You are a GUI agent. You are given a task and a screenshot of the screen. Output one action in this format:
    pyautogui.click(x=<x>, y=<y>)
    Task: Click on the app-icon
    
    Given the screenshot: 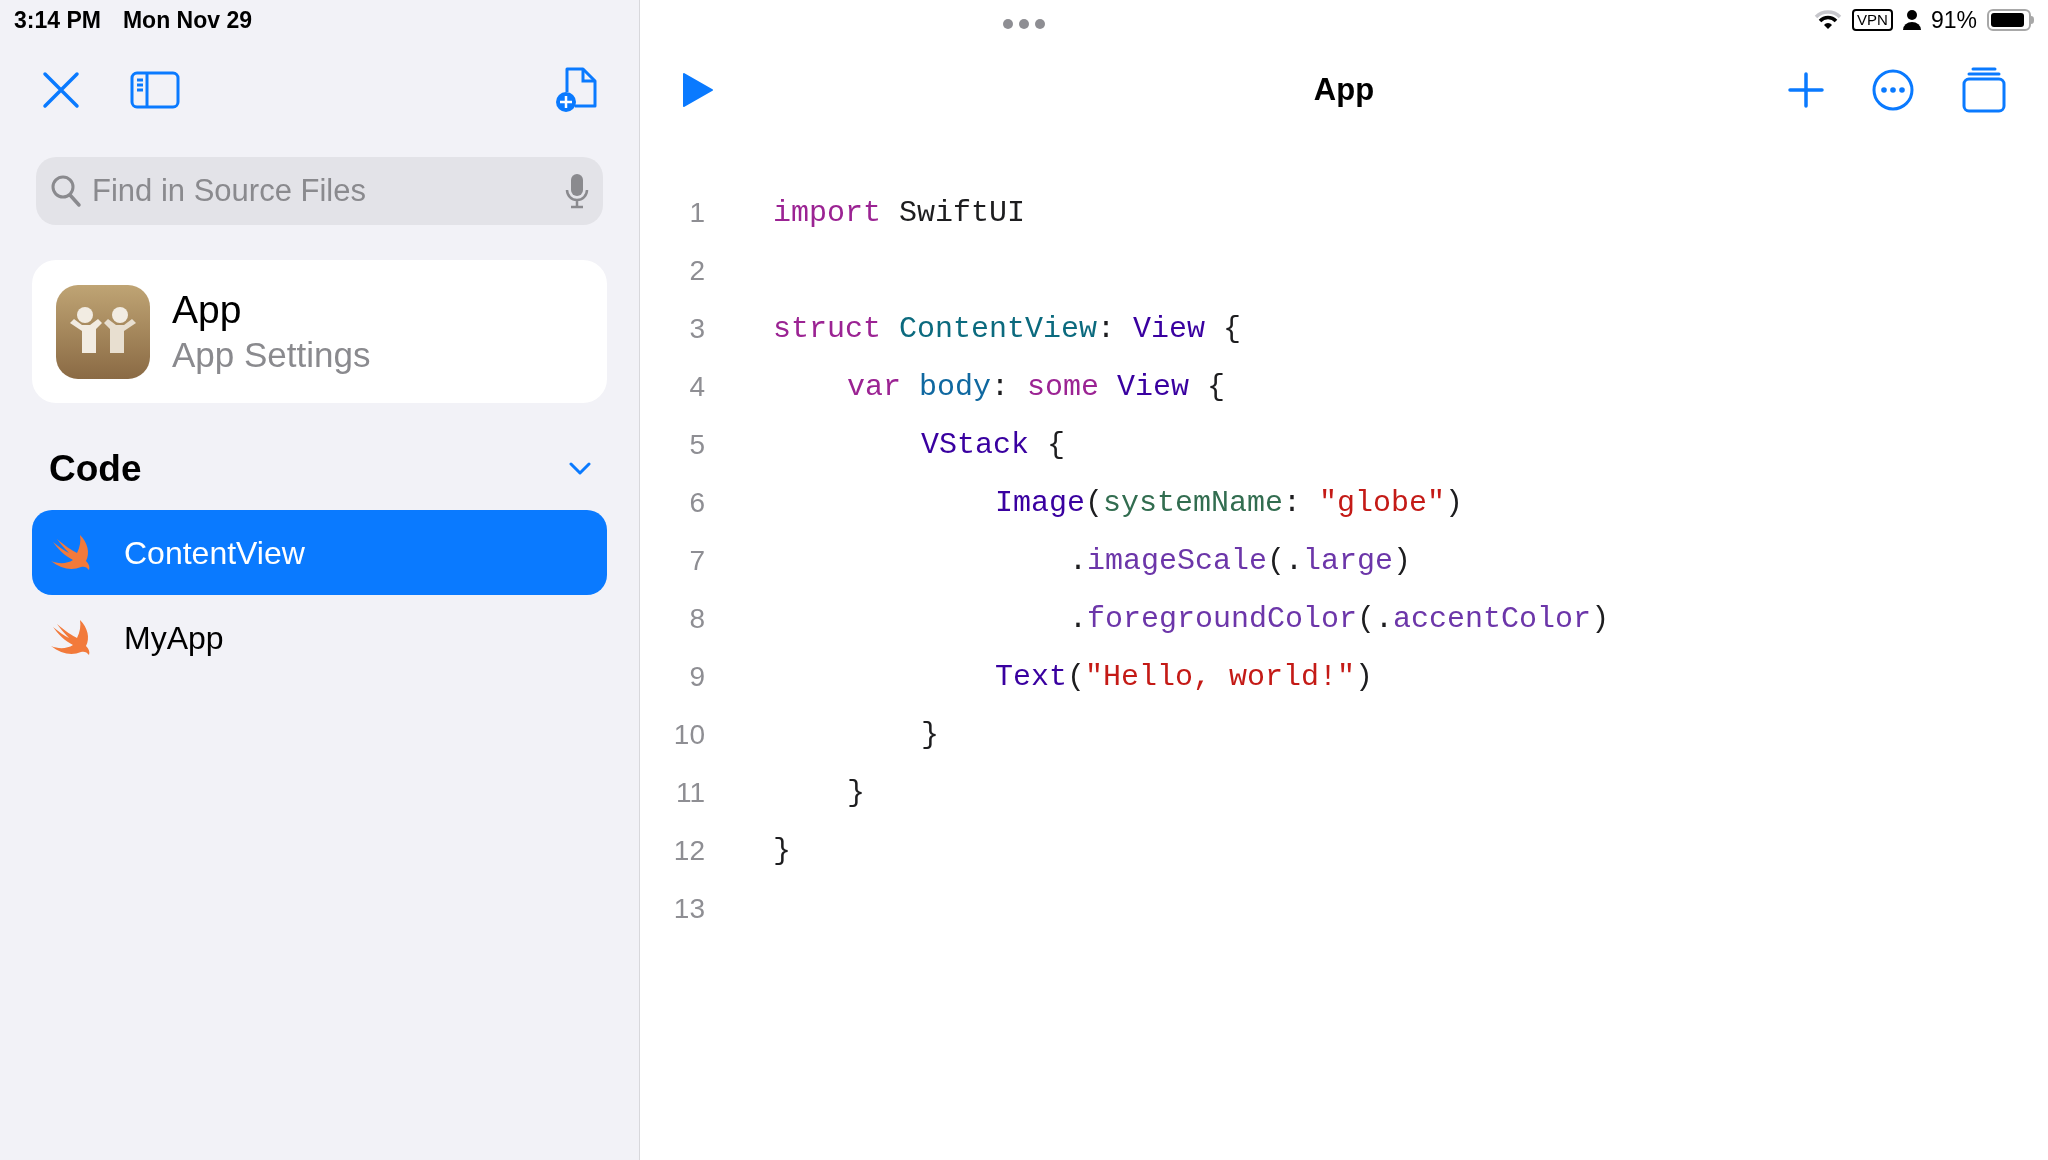 What is the action you would take?
    pyautogui.click(x=103, y=331)
    